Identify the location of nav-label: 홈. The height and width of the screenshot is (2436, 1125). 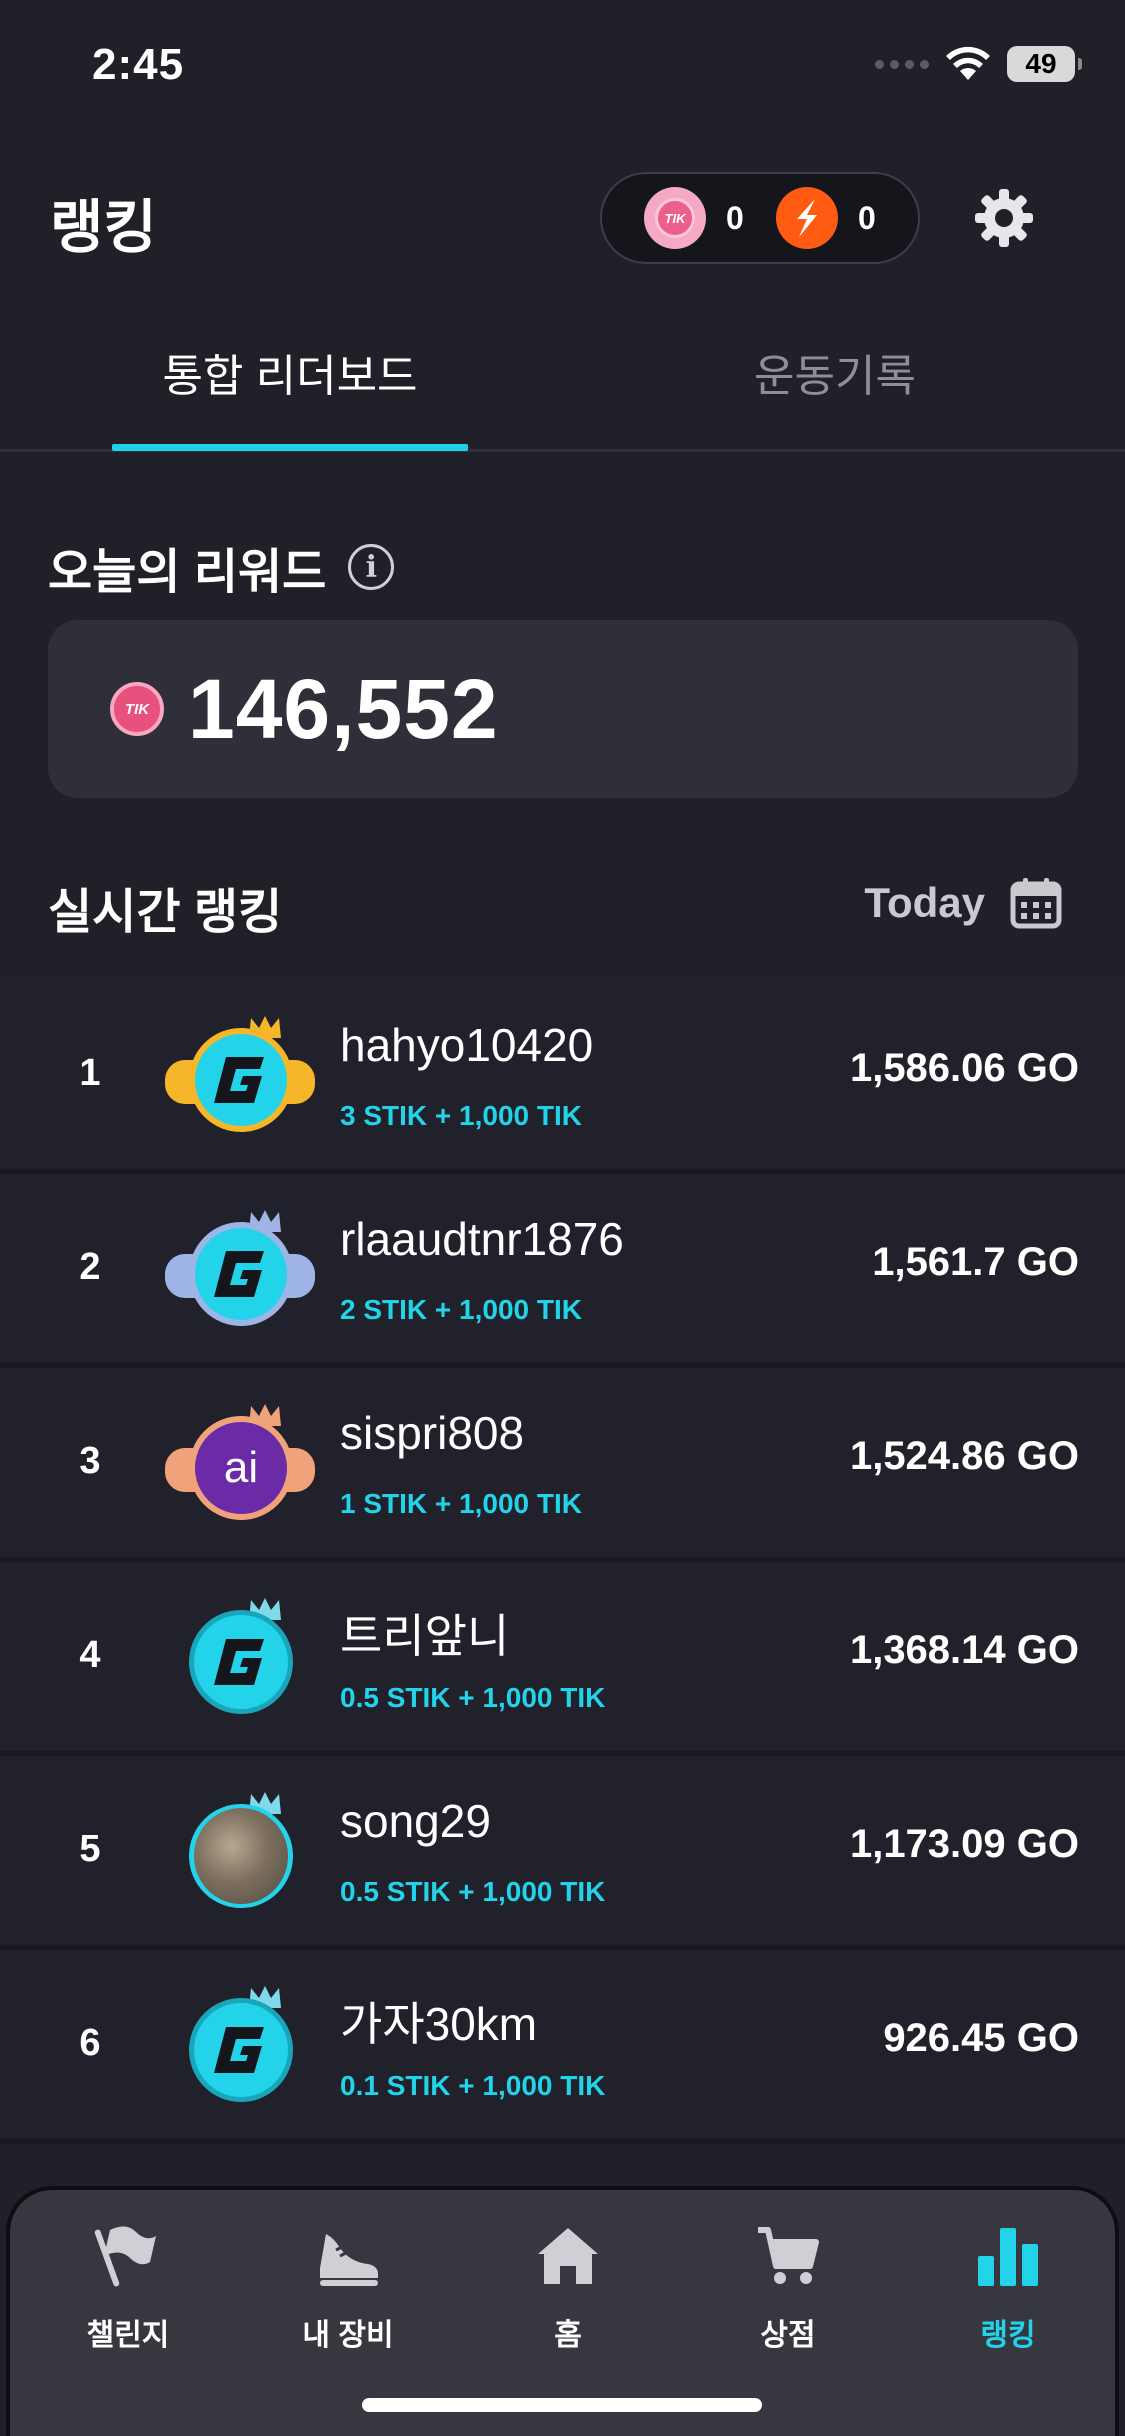
(568, 2335).